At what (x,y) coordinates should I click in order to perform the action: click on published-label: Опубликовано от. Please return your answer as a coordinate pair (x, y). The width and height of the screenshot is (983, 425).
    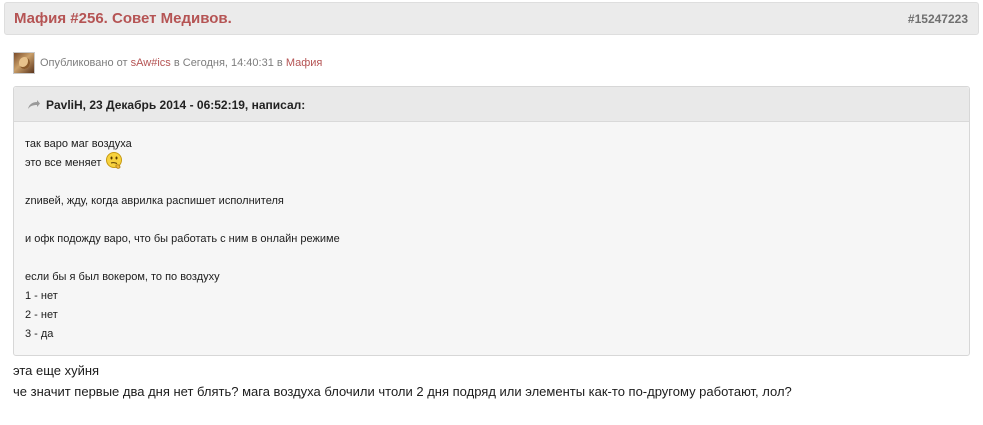
    Looking at the image, I should click on (84, 63).